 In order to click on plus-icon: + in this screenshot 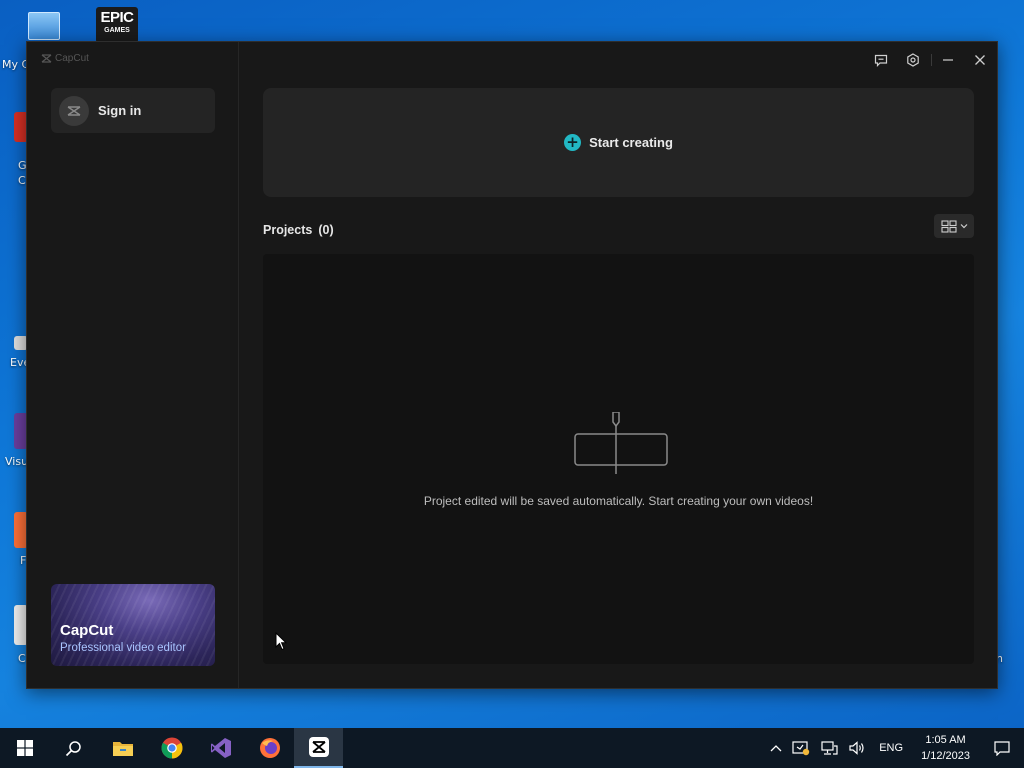, I will do `click(573, 142)`.